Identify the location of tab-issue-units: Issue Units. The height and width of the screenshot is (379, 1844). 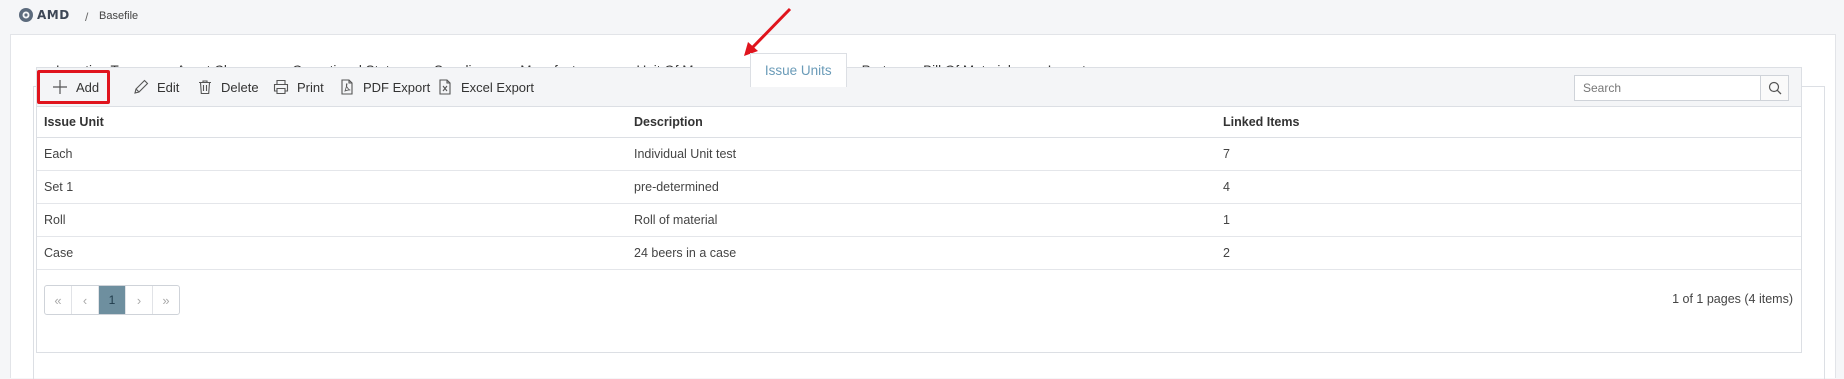
(798, 70).